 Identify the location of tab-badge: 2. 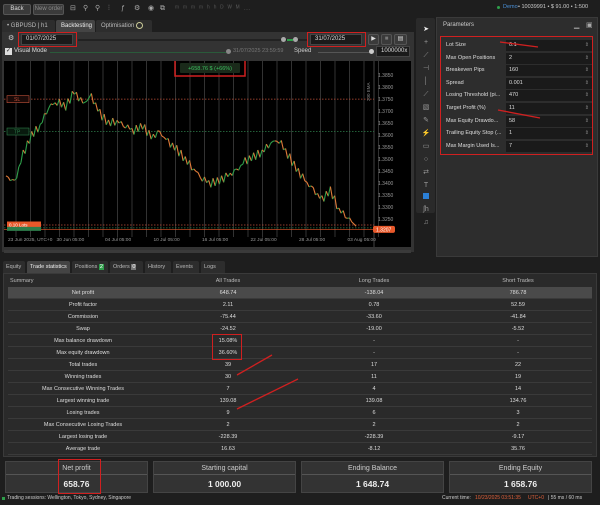
(101, 267).